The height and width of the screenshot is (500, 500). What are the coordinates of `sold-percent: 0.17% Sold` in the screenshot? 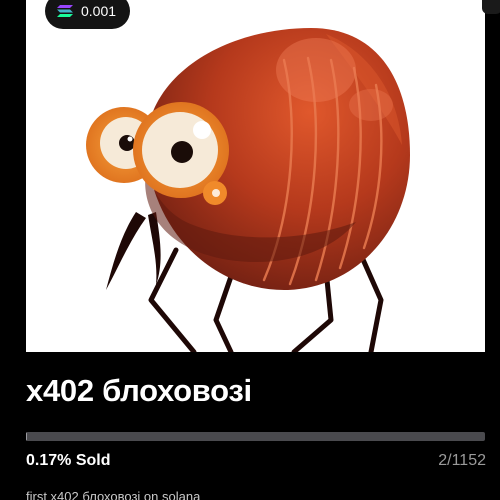 It's located at (68, 460).